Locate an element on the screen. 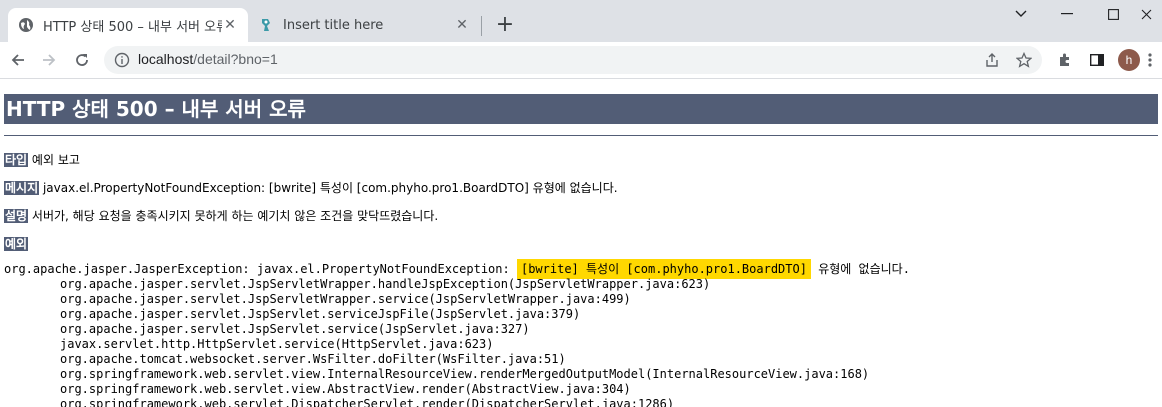 This screenshot has width=1162, height=407. address-bar: localhost/detail?bno=1 is located at coordinates (573, 60).